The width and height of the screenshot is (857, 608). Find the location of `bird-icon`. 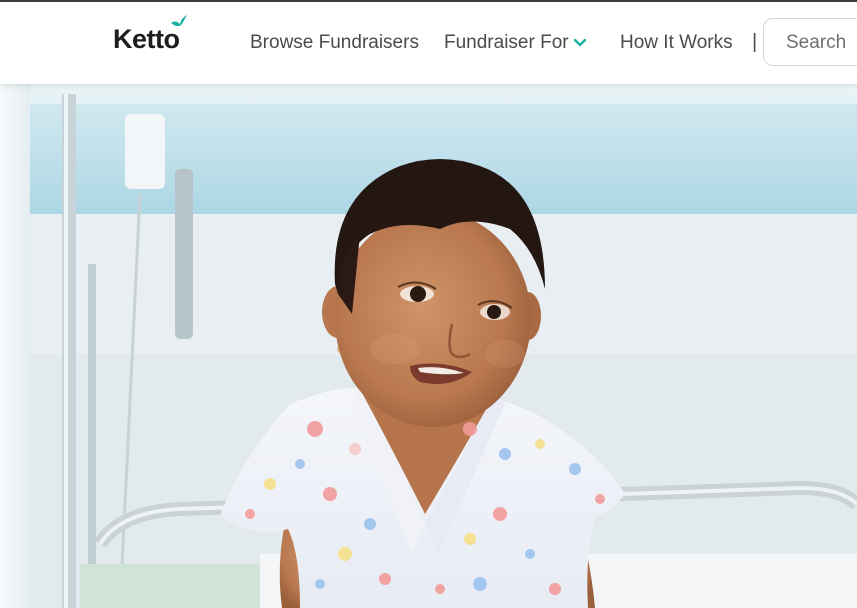

bird-icon is located at coordinates (179, 21).